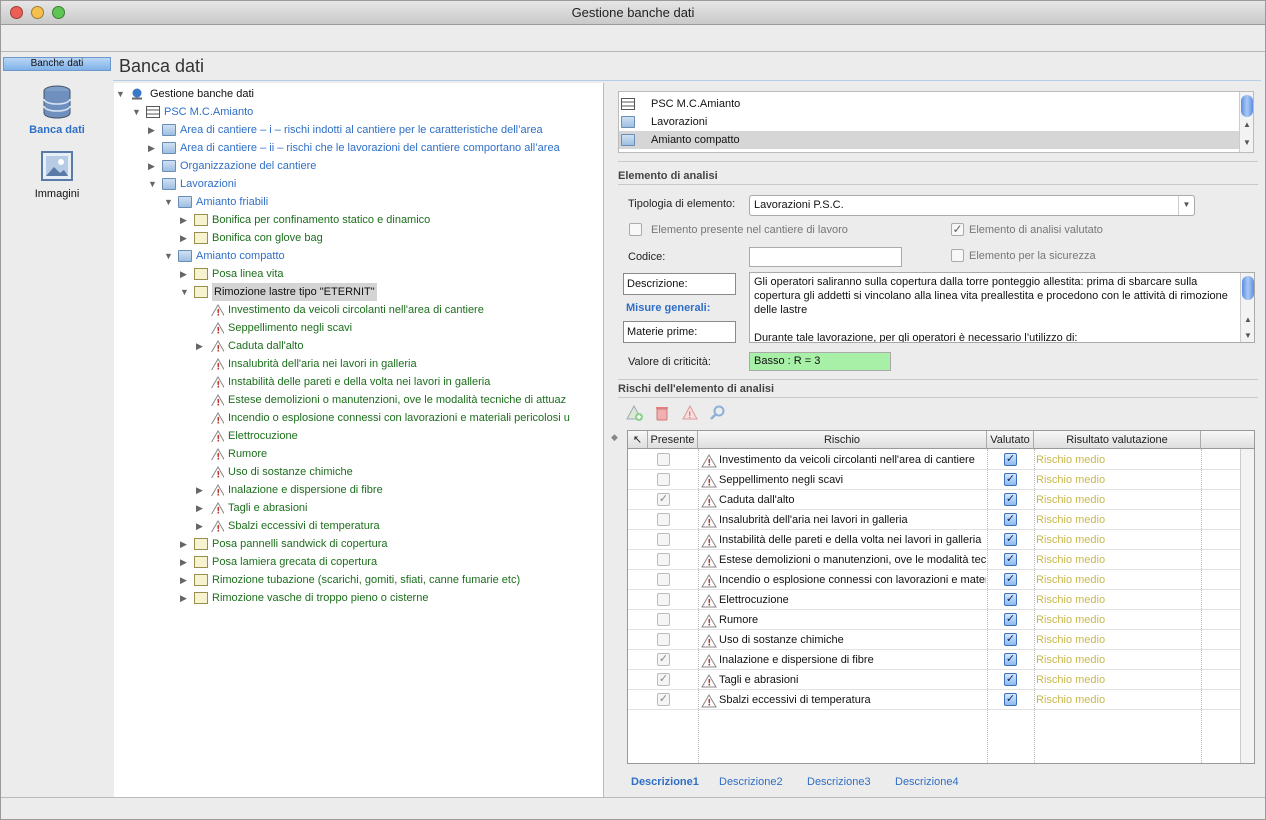 The width and height of the screenshot is (1266, 820). I want to click on sidebar-item-immagini: Immagini, so click(57, 175).